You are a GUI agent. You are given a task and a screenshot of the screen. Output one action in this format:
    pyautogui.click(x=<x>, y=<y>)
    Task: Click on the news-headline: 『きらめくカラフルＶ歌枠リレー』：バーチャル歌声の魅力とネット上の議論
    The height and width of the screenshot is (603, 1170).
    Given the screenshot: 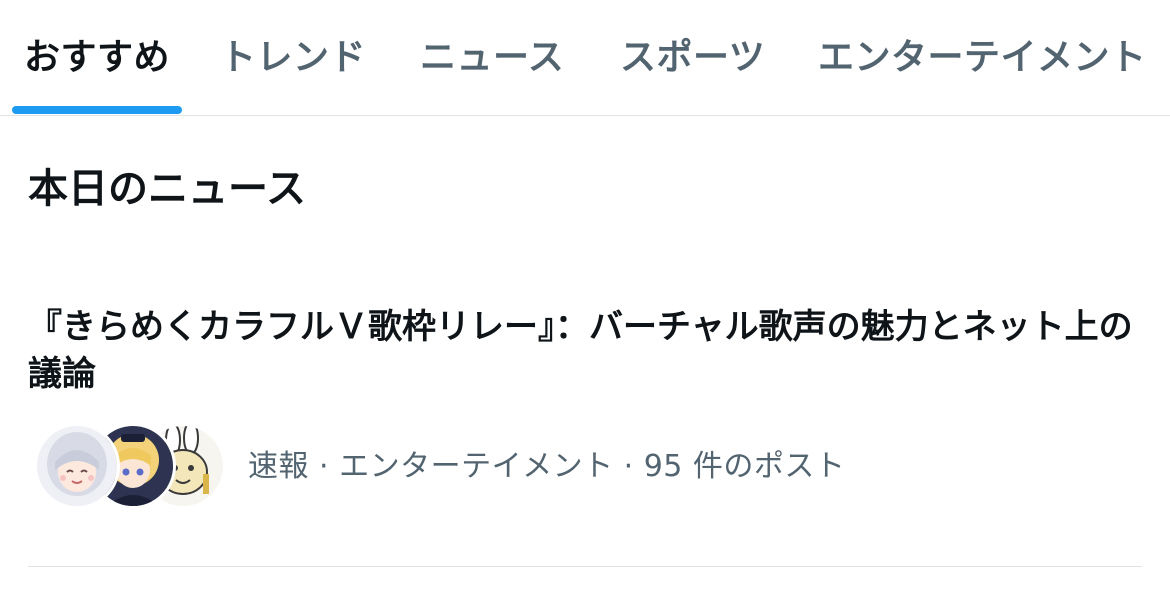 What is the action you would take?
    pyautogui.click(x=580, y=350)
    